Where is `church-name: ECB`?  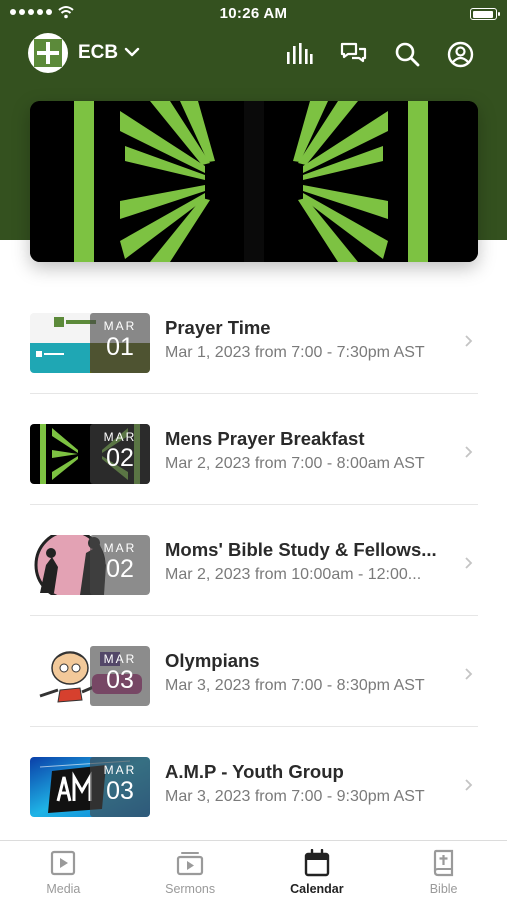 church-name: ECB is located at coordinates (98, 53).